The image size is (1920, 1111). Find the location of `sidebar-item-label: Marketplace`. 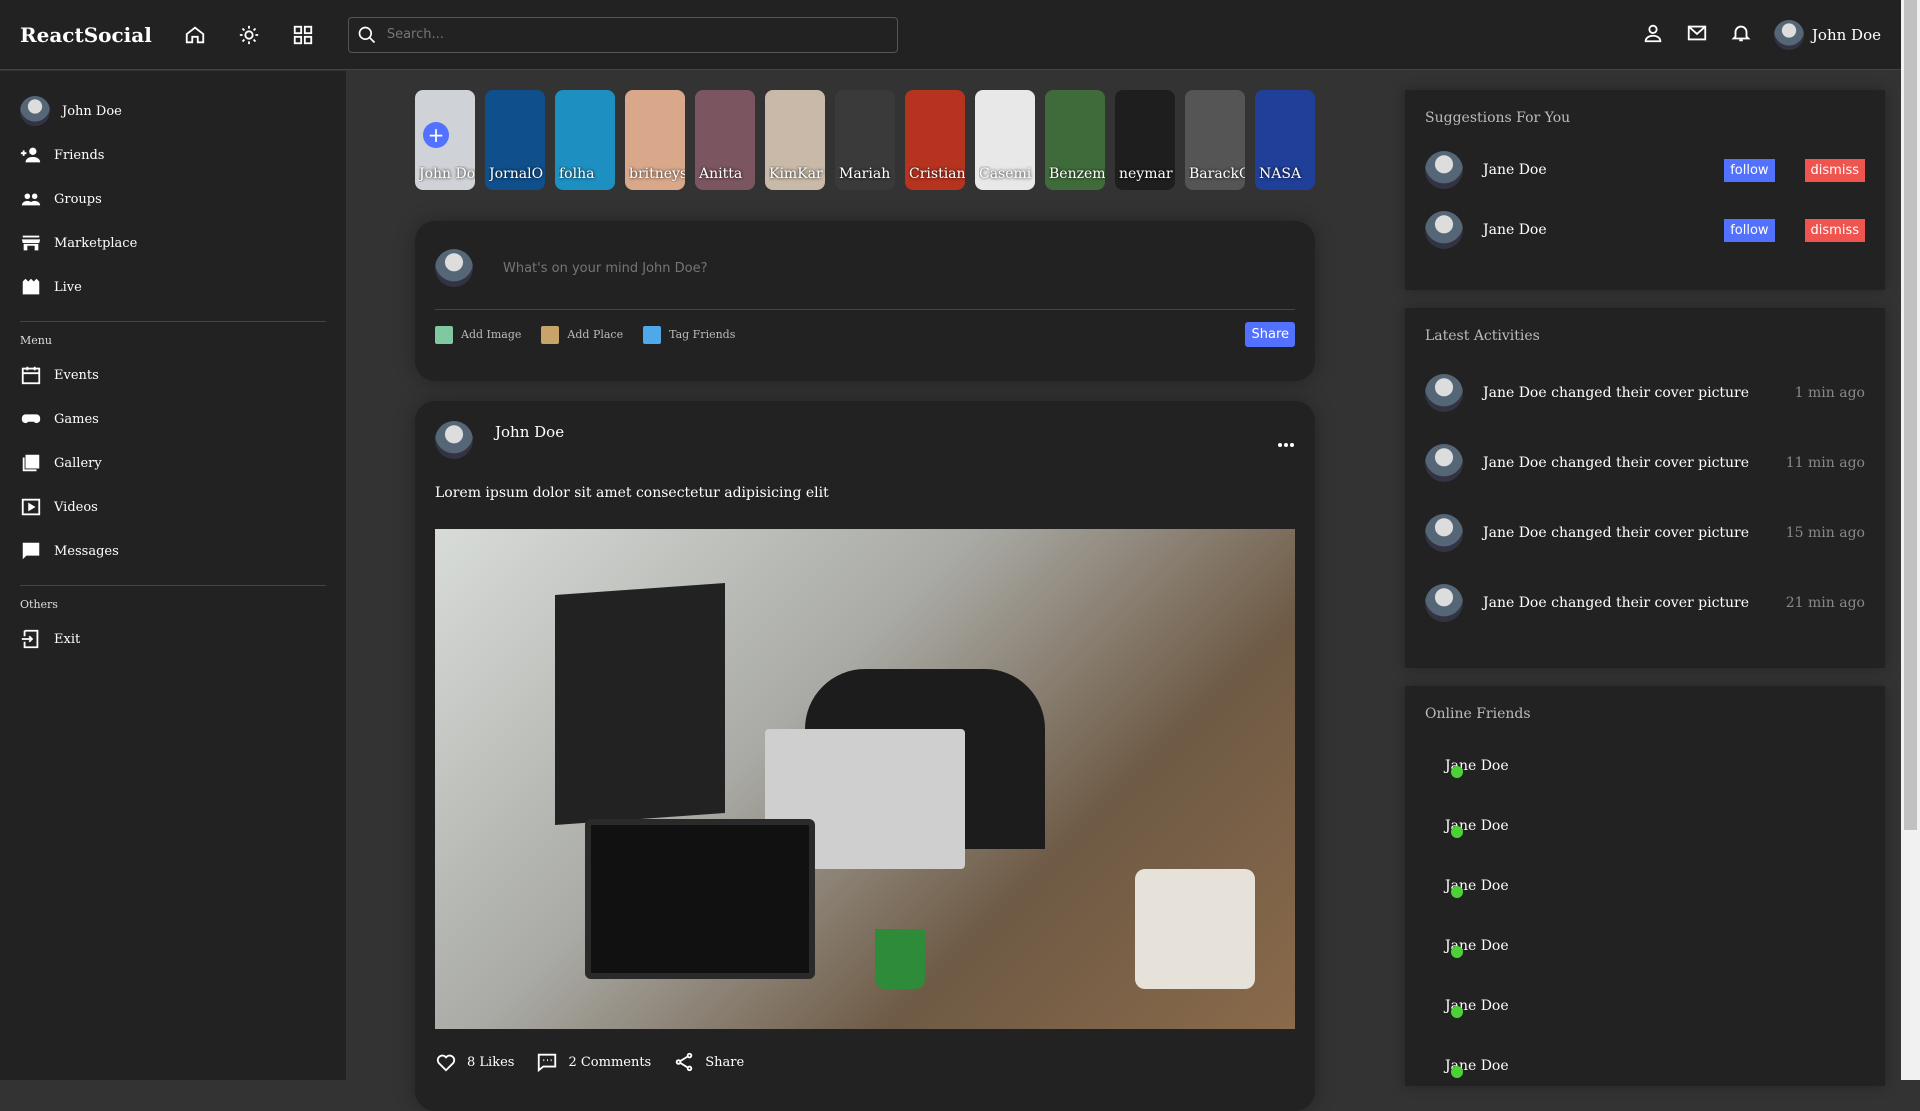

sidebar-item-label: Marketplace is located at coordinates (96, 243).